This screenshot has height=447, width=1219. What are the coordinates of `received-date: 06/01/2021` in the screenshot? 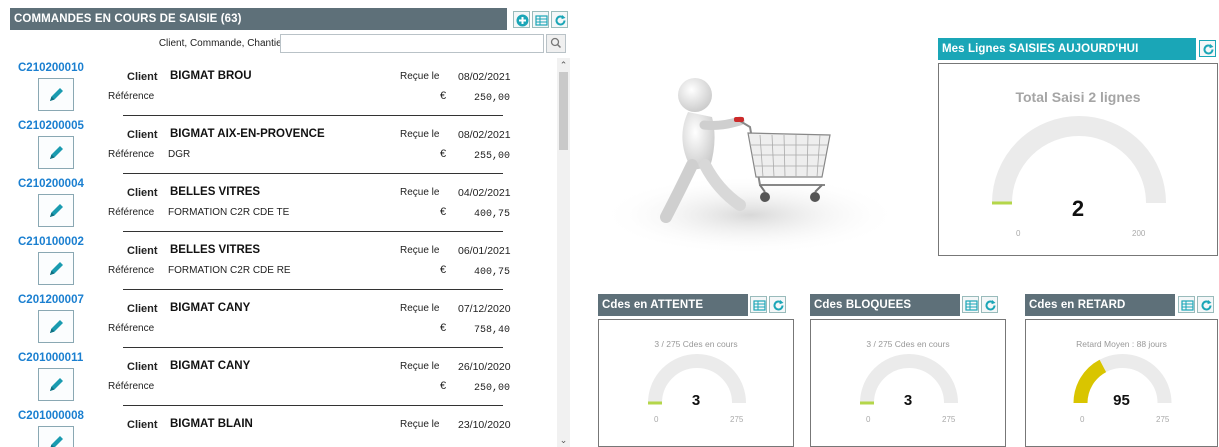 It's located at (484, 251).